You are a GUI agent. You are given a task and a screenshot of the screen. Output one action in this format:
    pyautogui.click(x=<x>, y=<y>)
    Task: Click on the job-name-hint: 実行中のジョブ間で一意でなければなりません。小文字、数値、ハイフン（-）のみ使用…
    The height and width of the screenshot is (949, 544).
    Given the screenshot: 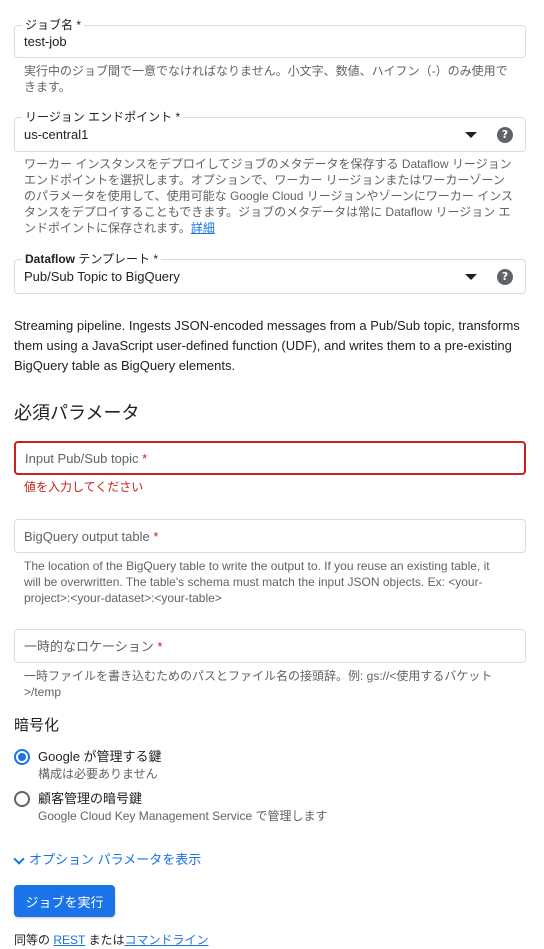 What is the action you would take?
    pyautogui.click(x=266, y=79)
    